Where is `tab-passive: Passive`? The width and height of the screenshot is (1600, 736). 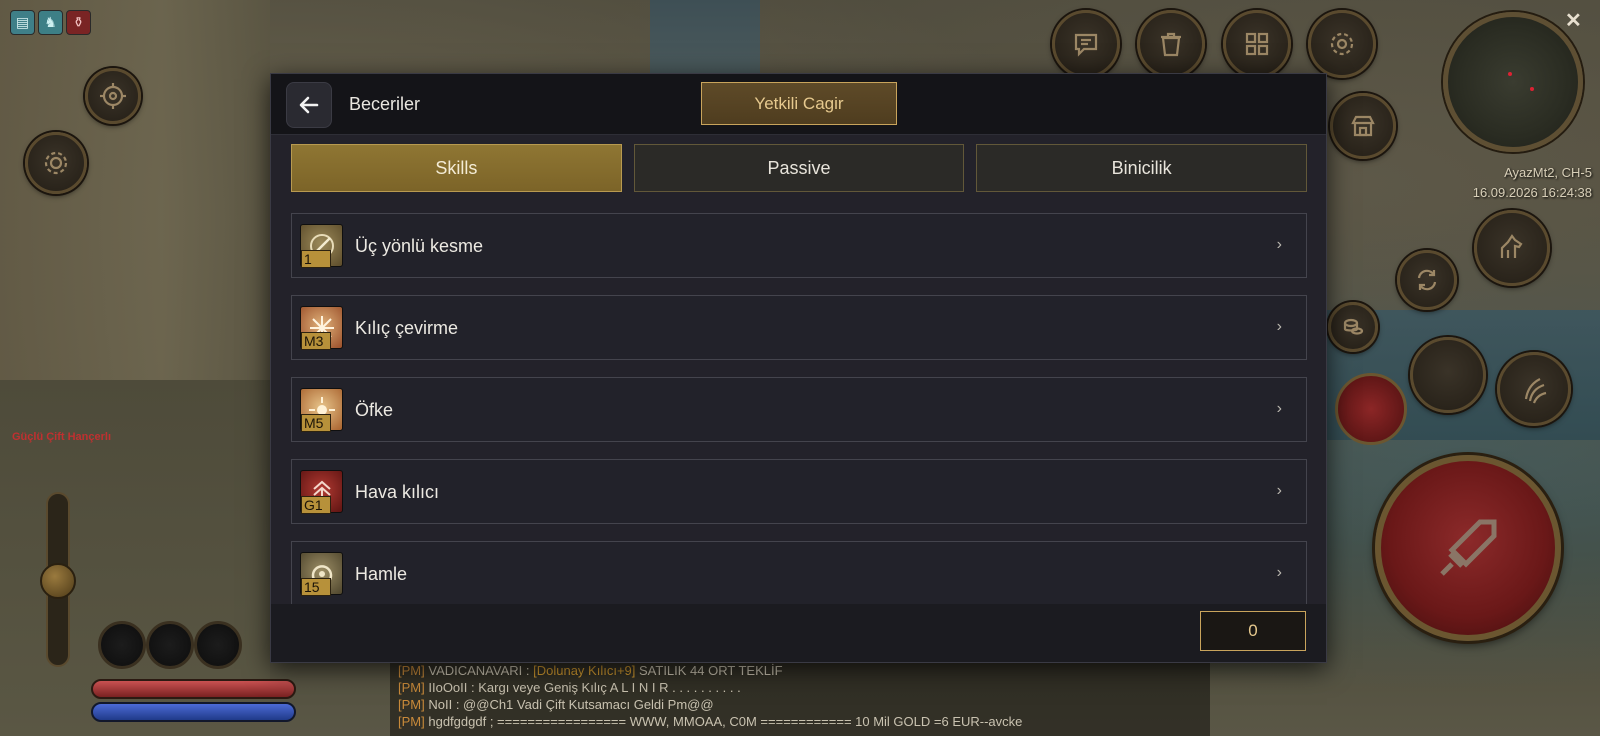
tab-passive: Passive is located at coordinates (799, 168).